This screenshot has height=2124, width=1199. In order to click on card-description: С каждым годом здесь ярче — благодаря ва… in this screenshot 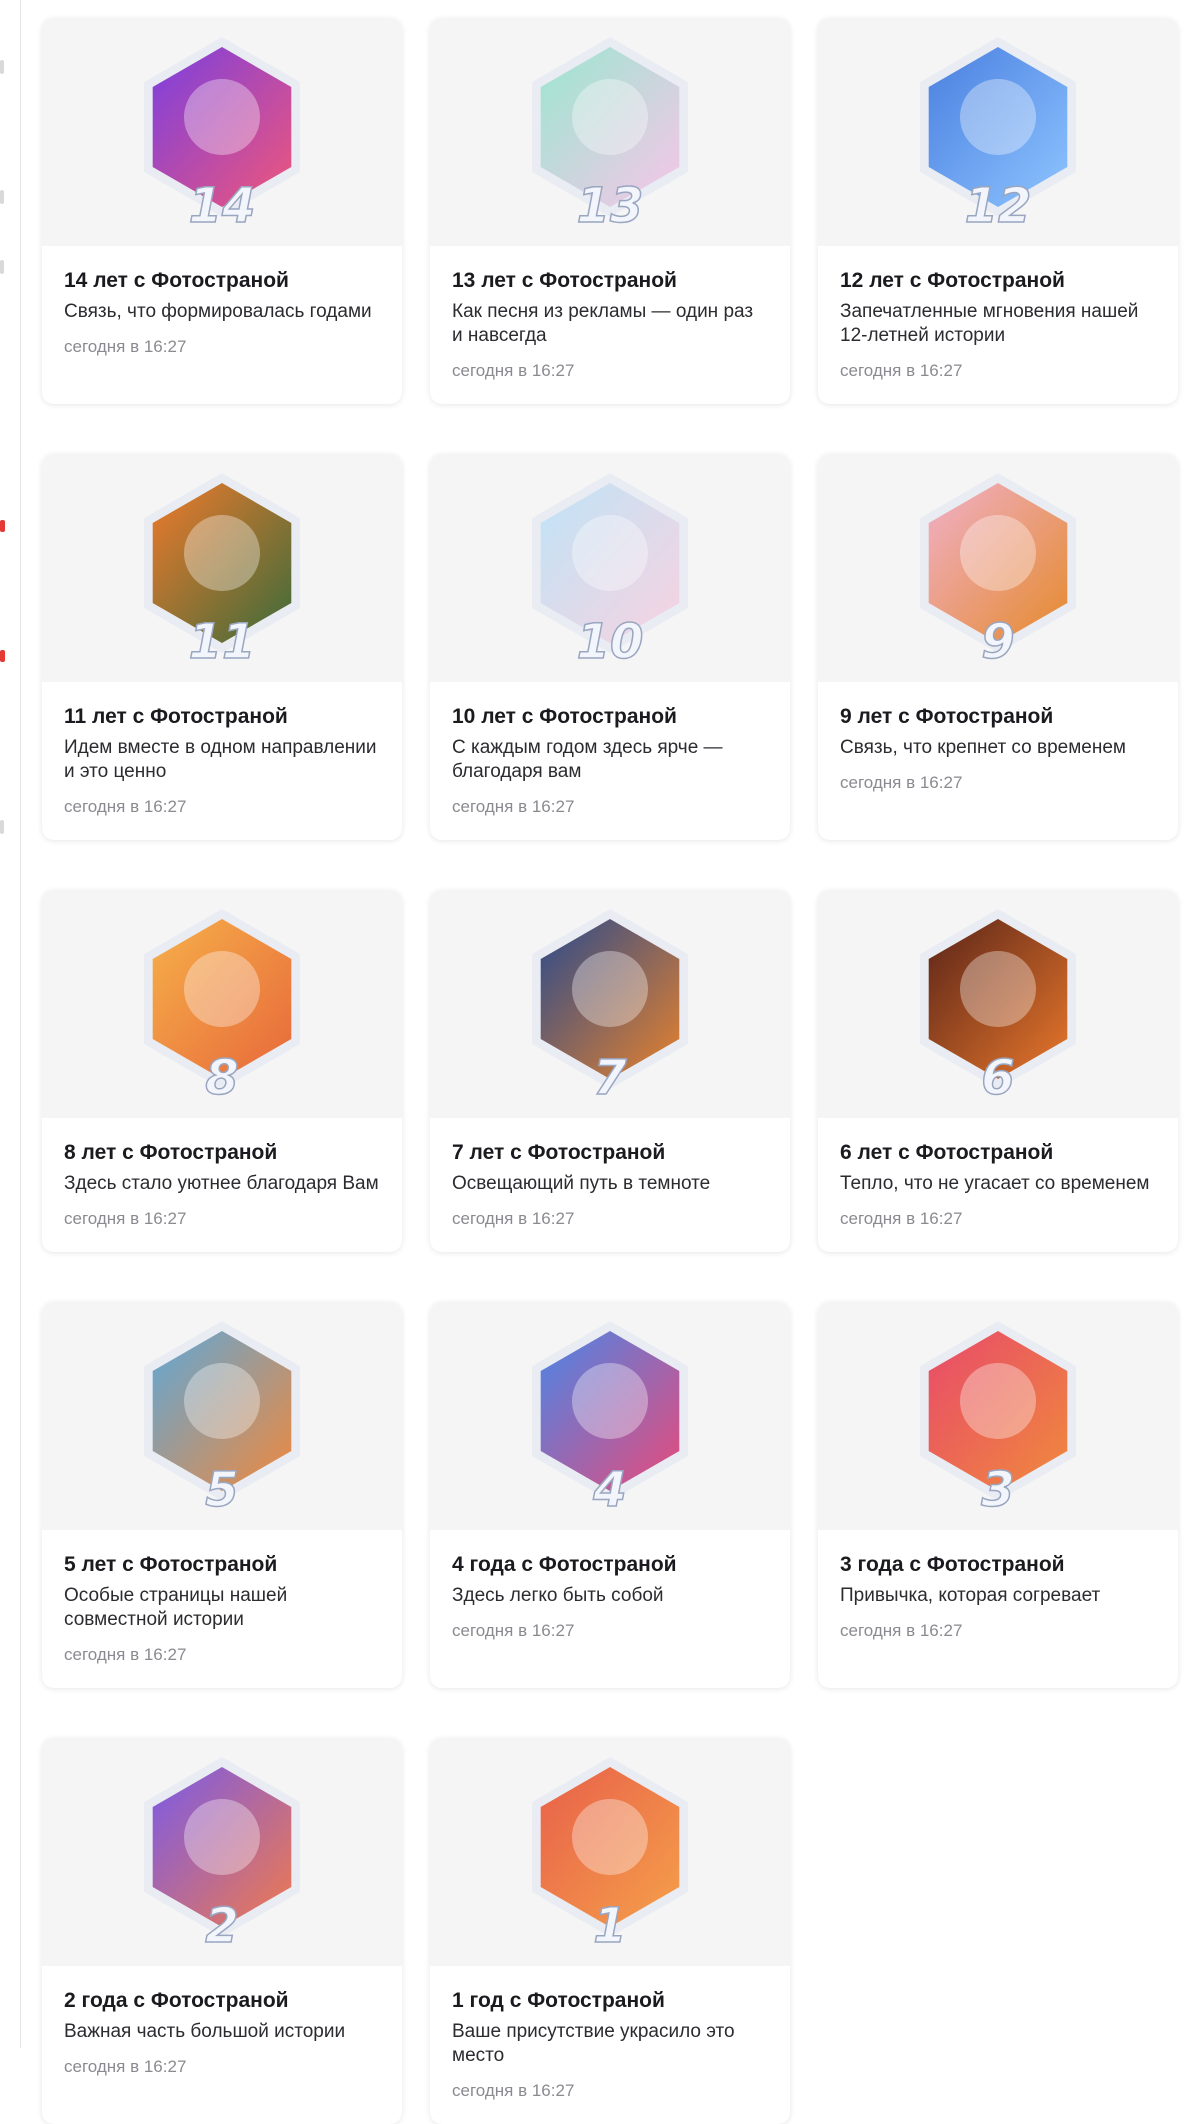, I will do `click(587, 759)`.